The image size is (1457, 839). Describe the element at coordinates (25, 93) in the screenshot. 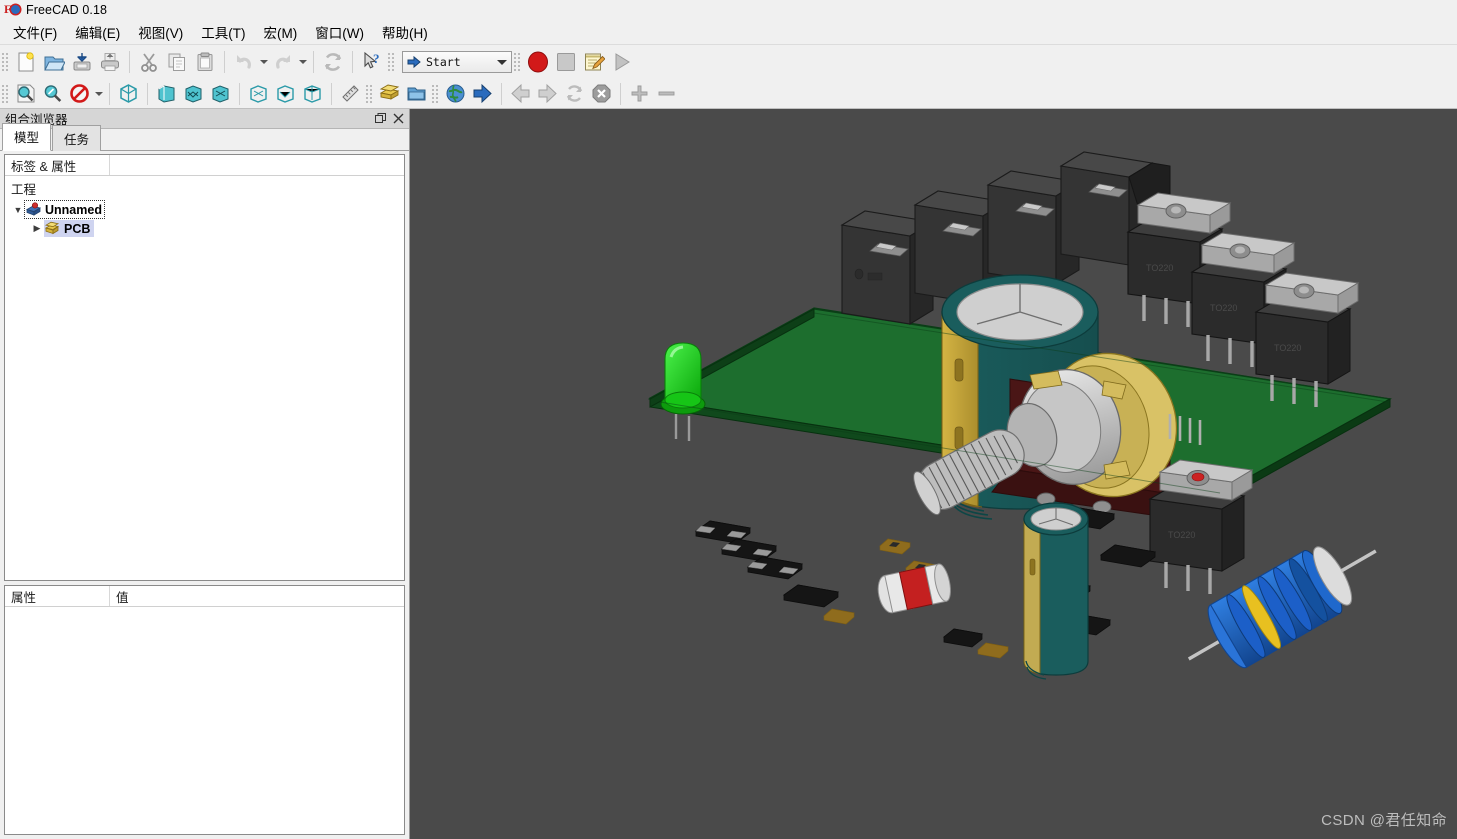

I see `fit-all-icon` at that location.